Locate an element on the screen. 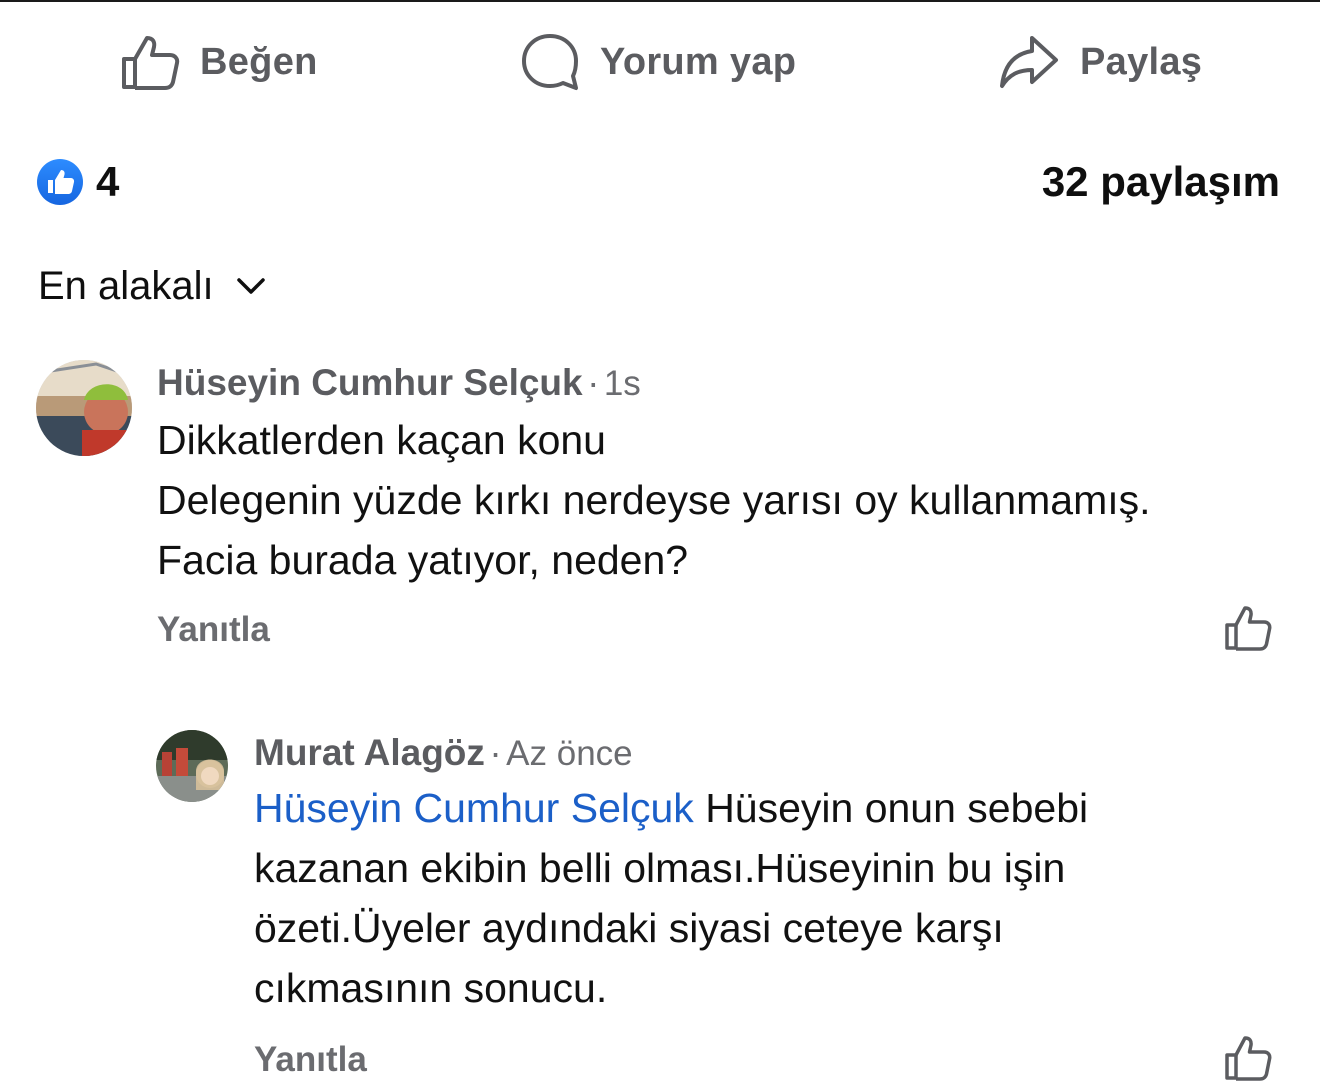 Image resolution: width=1320 pixels, height=1091 pixels. reply-like-icon is located at coordinates (1248, 1058).